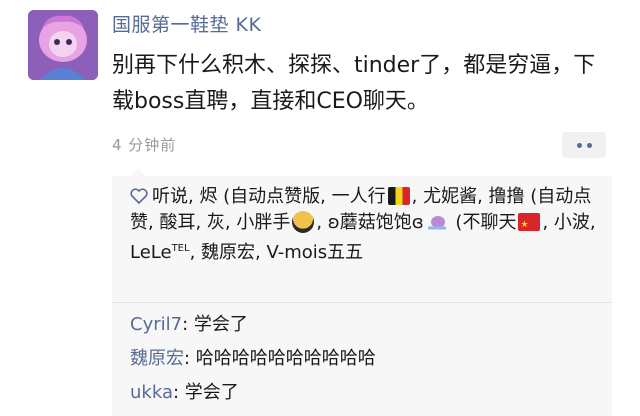 The width and height of the screenshot is (640, 416). I want to click on more-options-button, so click(584, 145).